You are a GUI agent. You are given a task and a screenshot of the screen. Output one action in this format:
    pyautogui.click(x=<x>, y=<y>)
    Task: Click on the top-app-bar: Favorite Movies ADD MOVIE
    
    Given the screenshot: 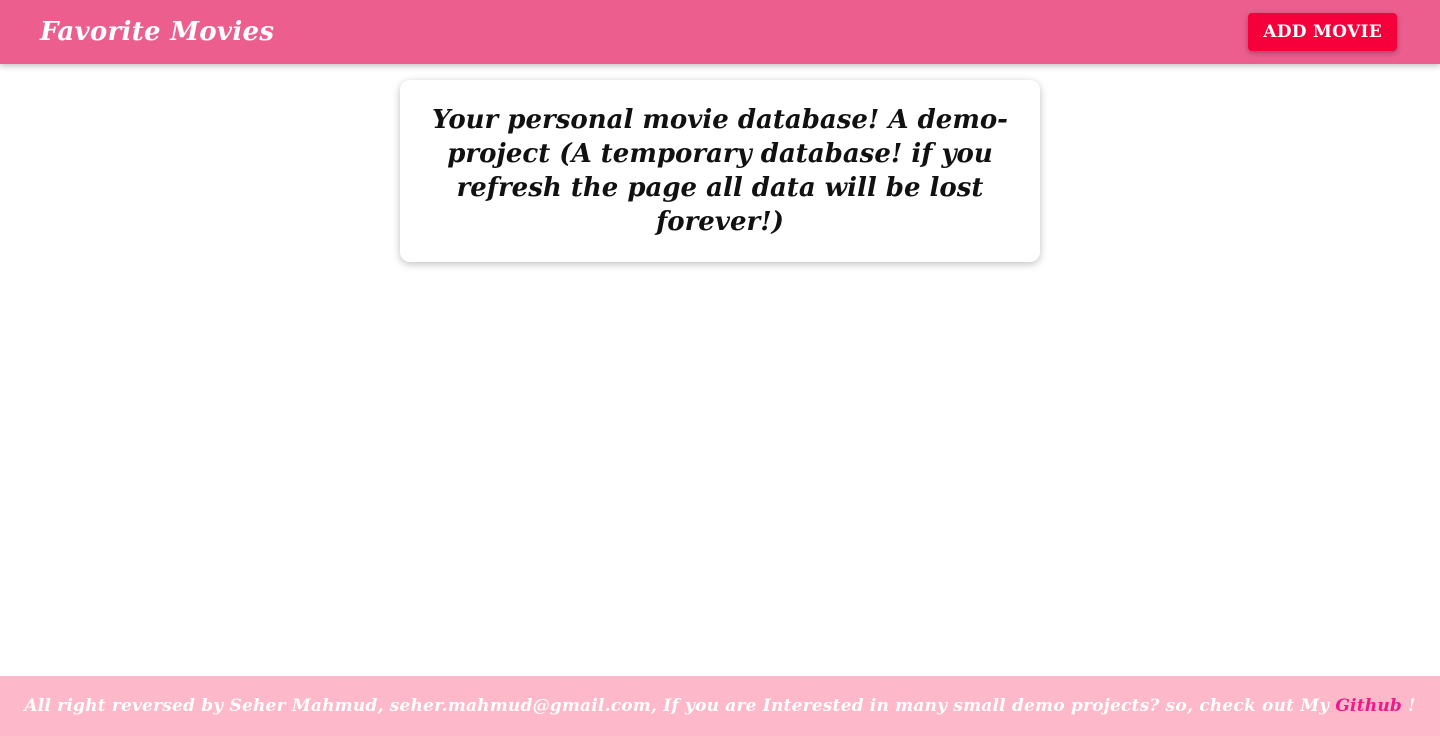 What is the action you would take?
    pyautogui.click(x=720, y=32)
    